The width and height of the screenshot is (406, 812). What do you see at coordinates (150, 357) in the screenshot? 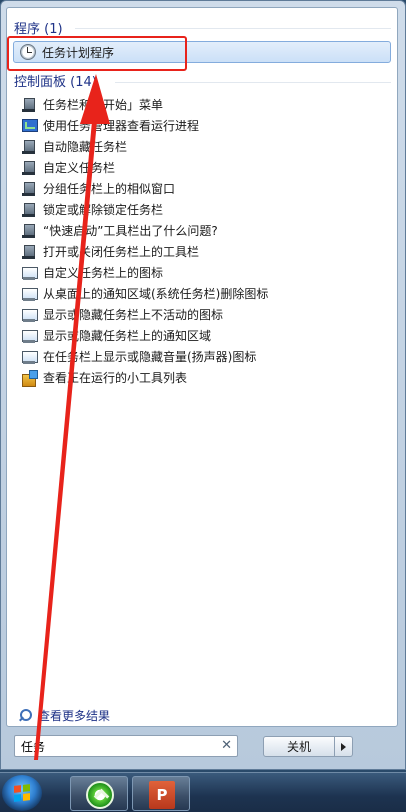
I see `list-item-label: 在任务栏上显示或隐藏音量(扬声器)图标` at bounding box center [150, 357].